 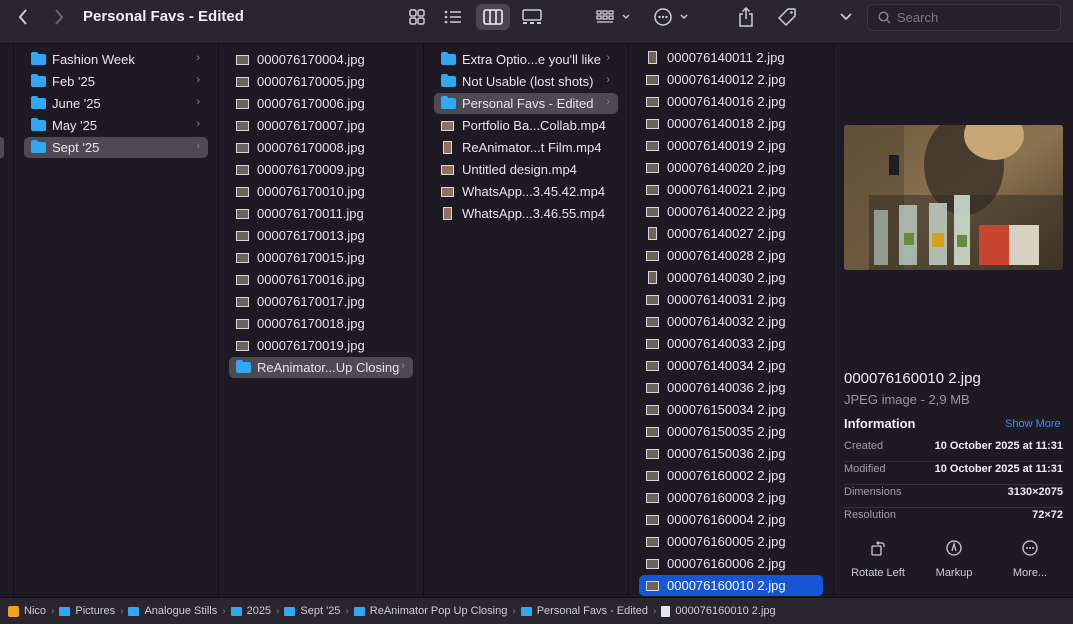 I want to click on list-item: 000076140032 2.jpg, so click(x=731, y=321).